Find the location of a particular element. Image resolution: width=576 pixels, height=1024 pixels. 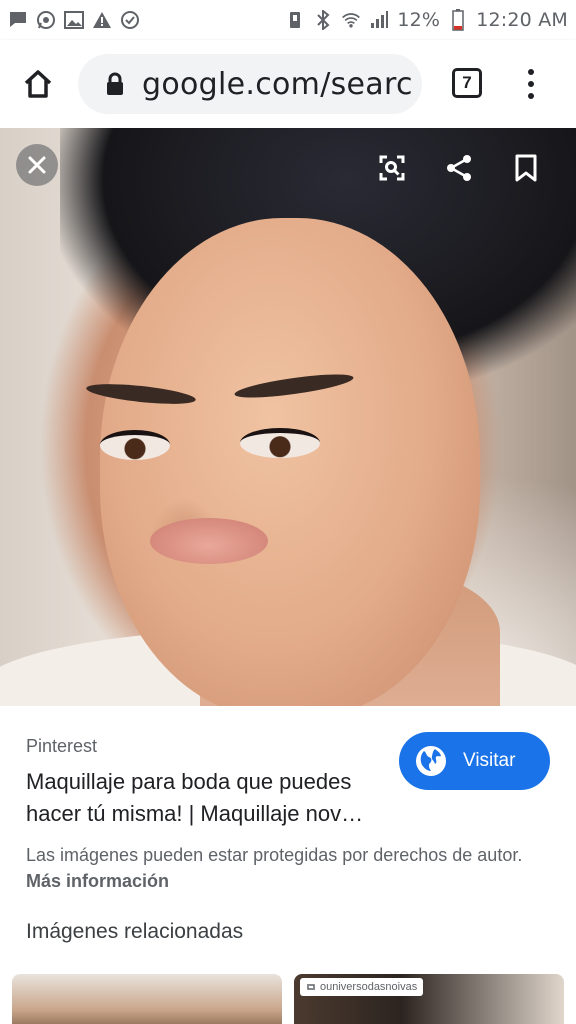

home-button is located at coordinates (38, 84).